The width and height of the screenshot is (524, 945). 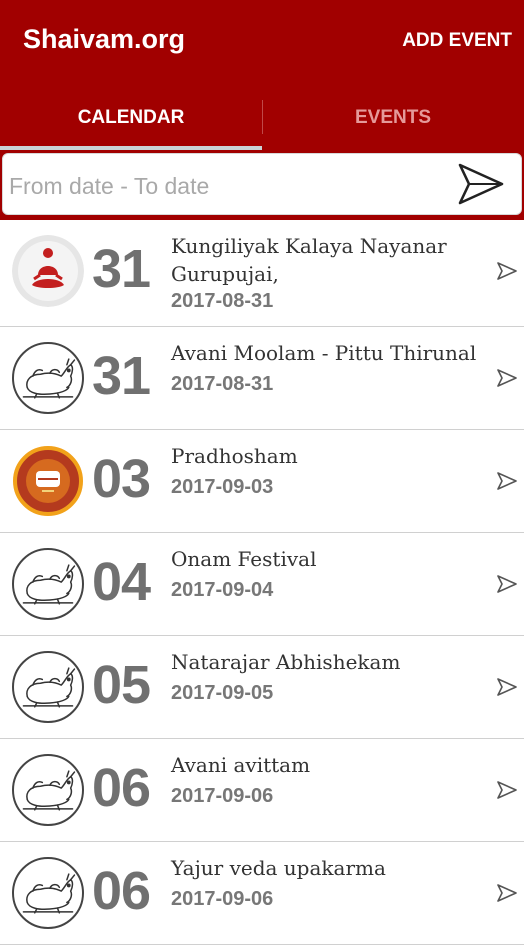 What do you see at coordinates (109, 186) in the screenshot?
I see `date-range-placeholder: From date - To date` at bounding box center [109, 186].